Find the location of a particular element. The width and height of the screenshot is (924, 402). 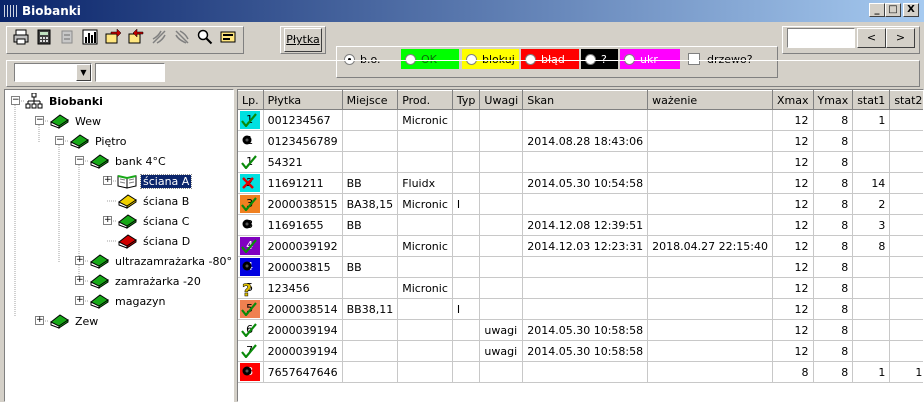

plate-nav-input is located at coordinates (821, 38).